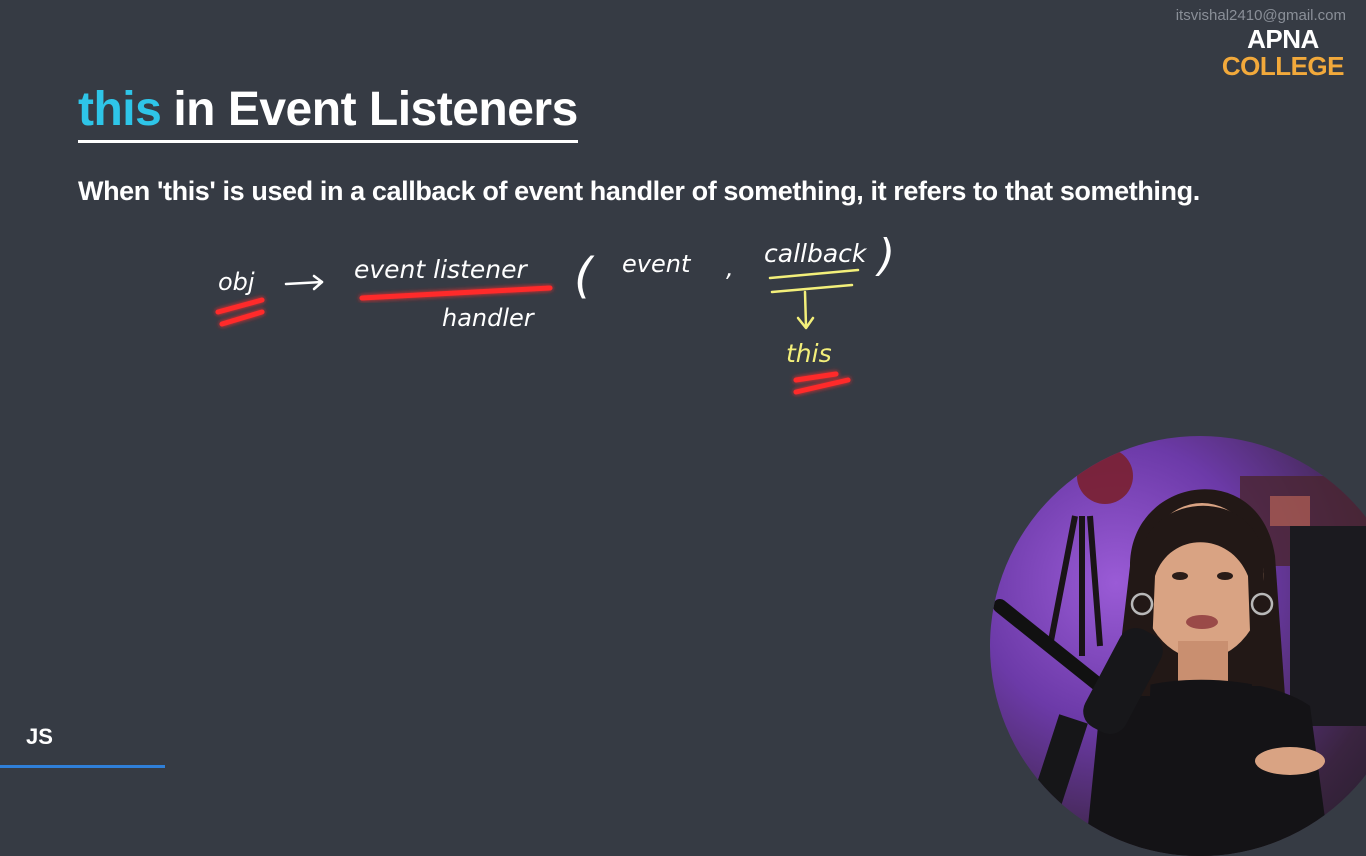 Image resolution: width=1366 pixels, height=856 pixels. Describe the element at coordinates (730, 268) in the screenshot. I see `diagram-comma: ,` at that location.